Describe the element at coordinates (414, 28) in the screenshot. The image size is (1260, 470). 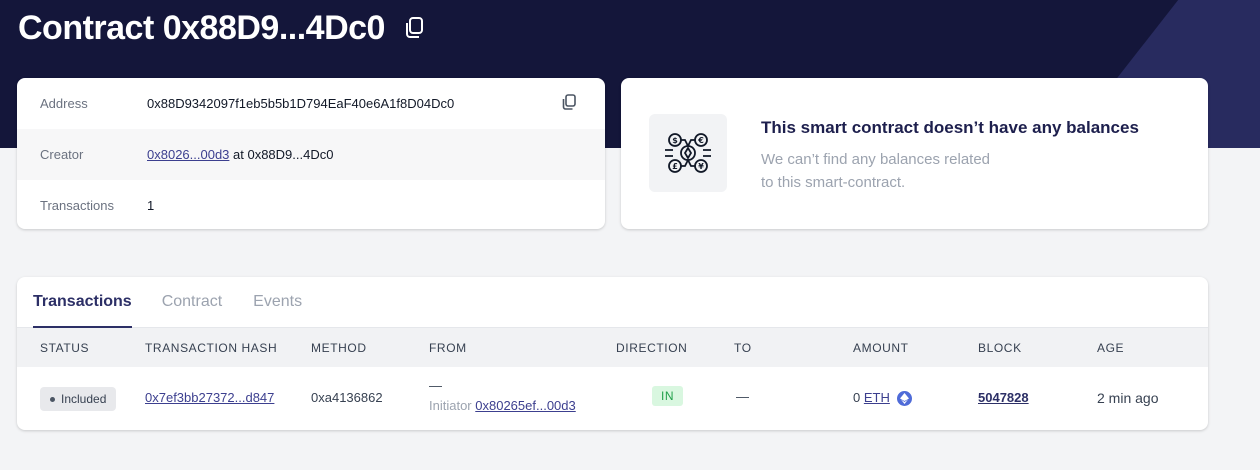
I see `copy-icon` at that location.